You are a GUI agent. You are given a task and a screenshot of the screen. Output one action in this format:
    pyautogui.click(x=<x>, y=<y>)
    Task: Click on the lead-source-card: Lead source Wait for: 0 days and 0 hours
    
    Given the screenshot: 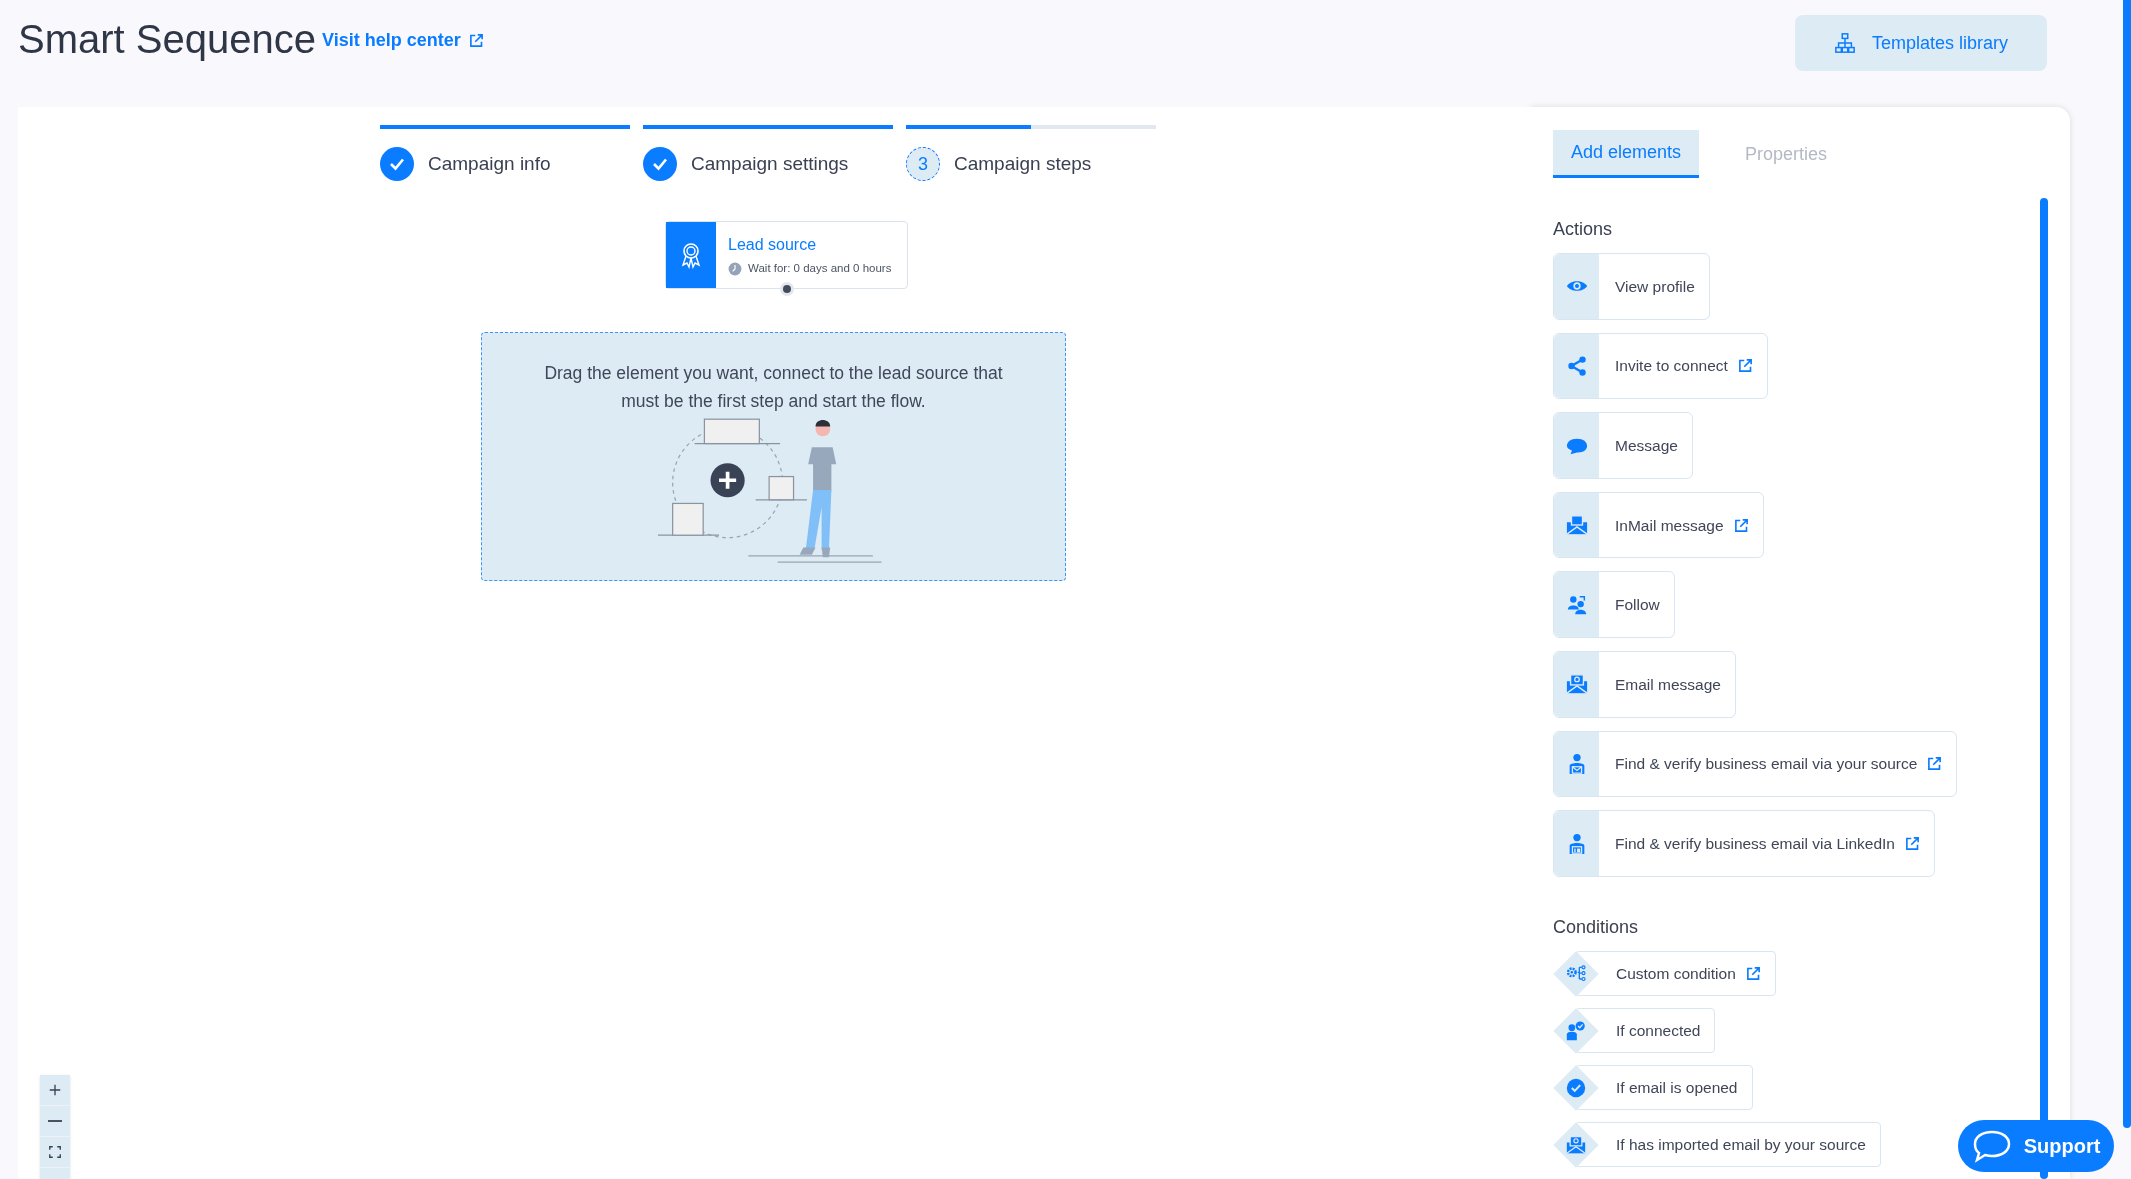 What is the action you would take?
    pyautogui.click(x=786, y=255)
    